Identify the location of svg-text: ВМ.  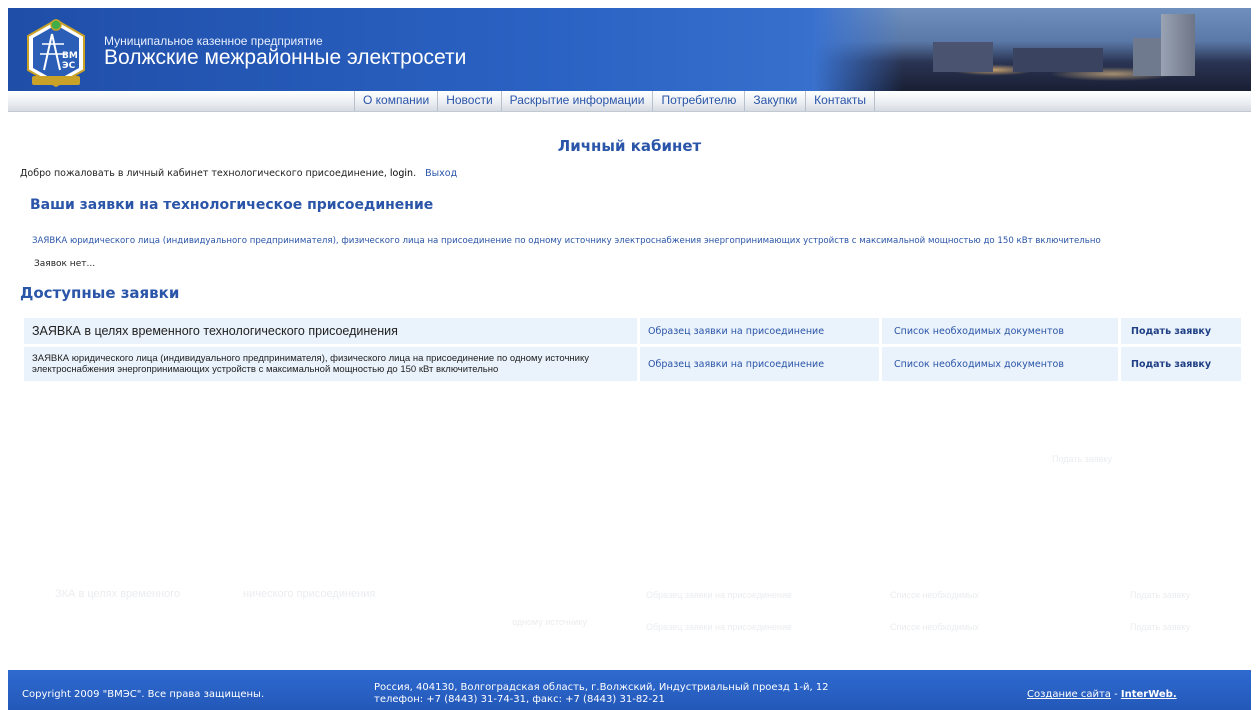
(70, 56).